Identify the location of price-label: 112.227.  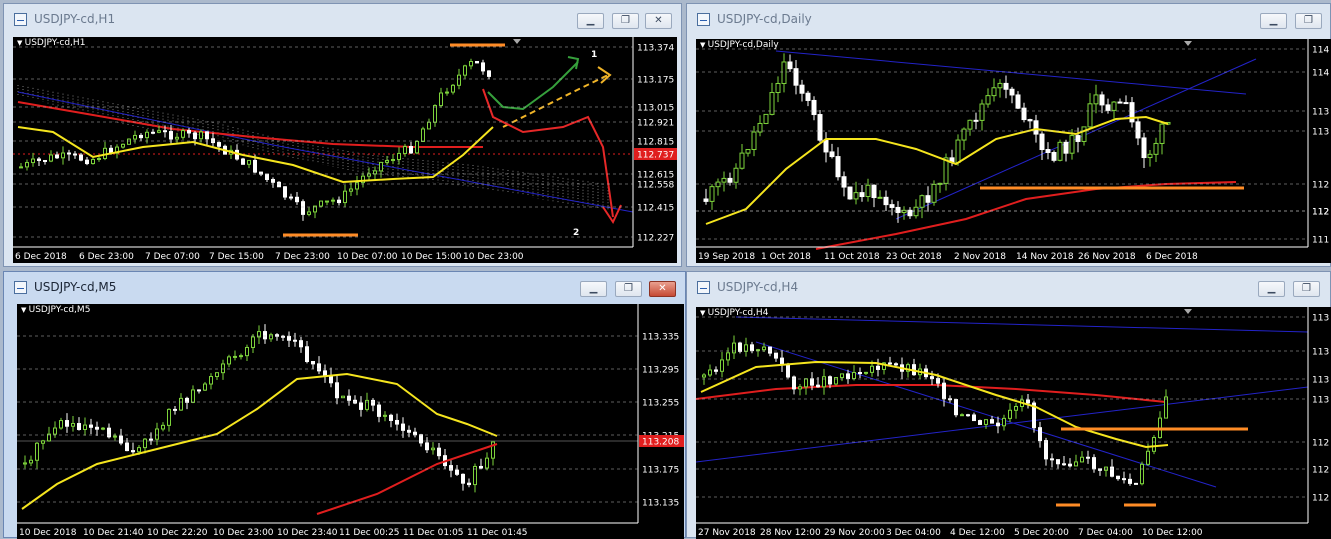
(655, 239).